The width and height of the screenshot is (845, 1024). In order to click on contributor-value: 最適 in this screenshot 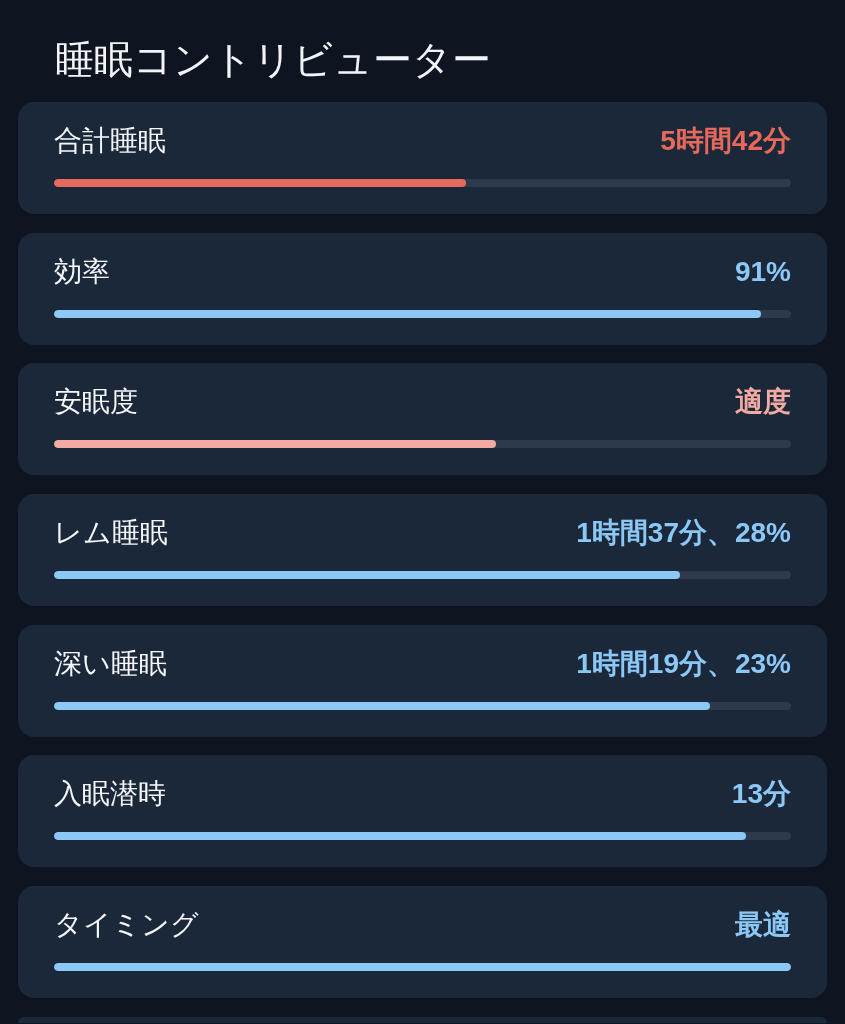, I will do `click(763, 924)`.